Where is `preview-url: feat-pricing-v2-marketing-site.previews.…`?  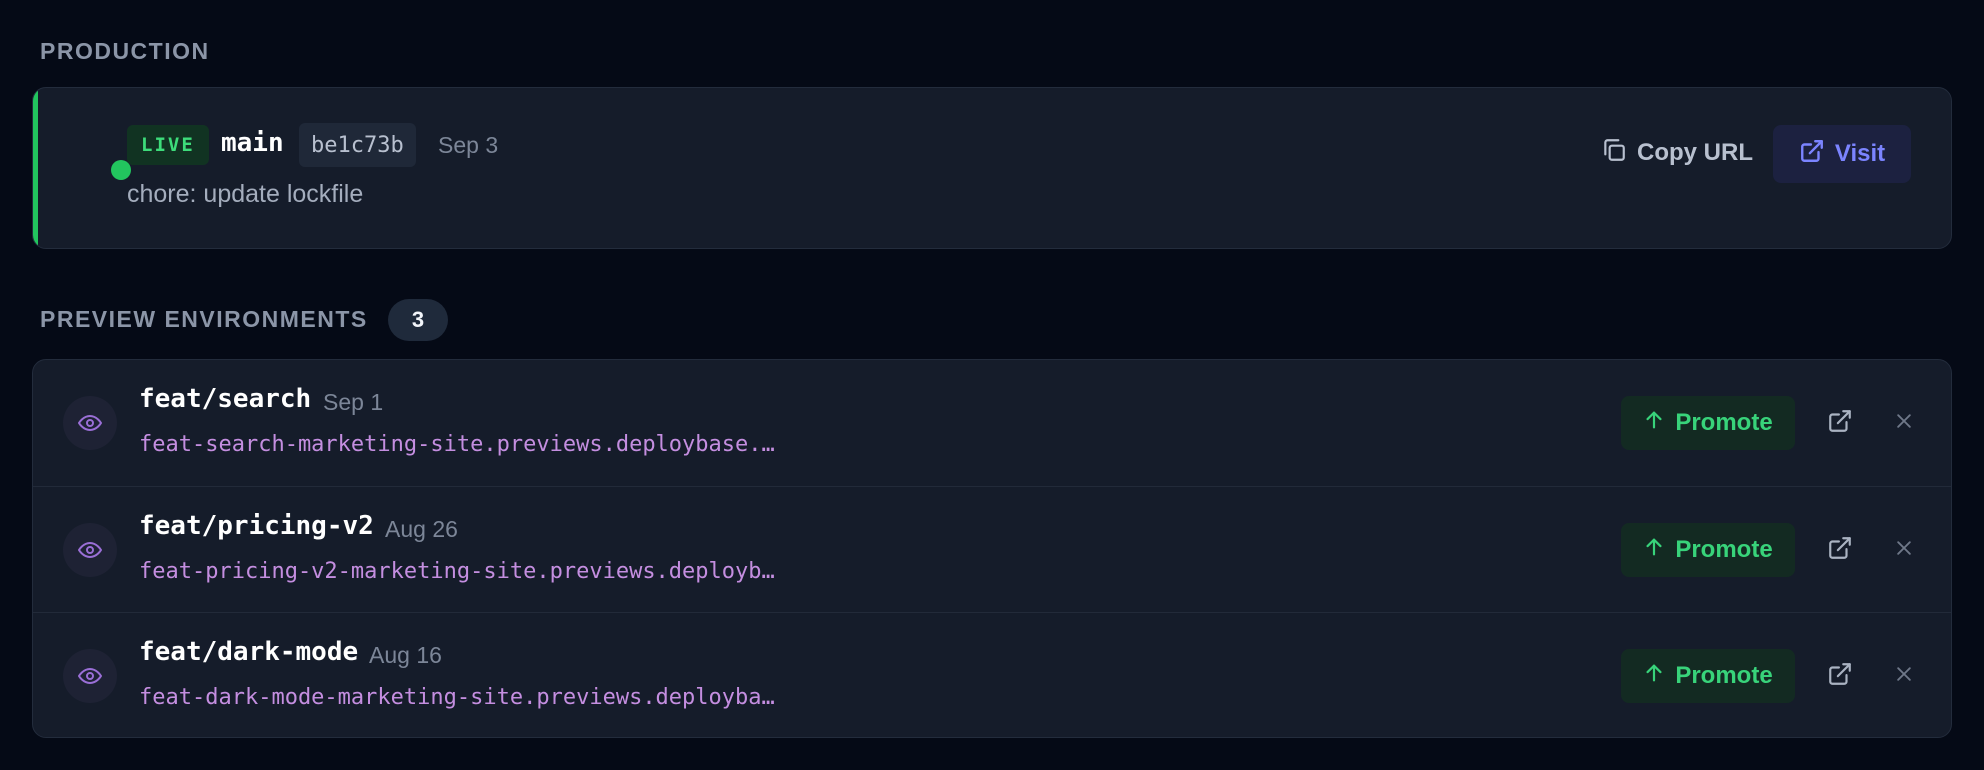
preview-url: feat-pricing-v2-marketing-site.previews.… is located at coordinates (489, 571).